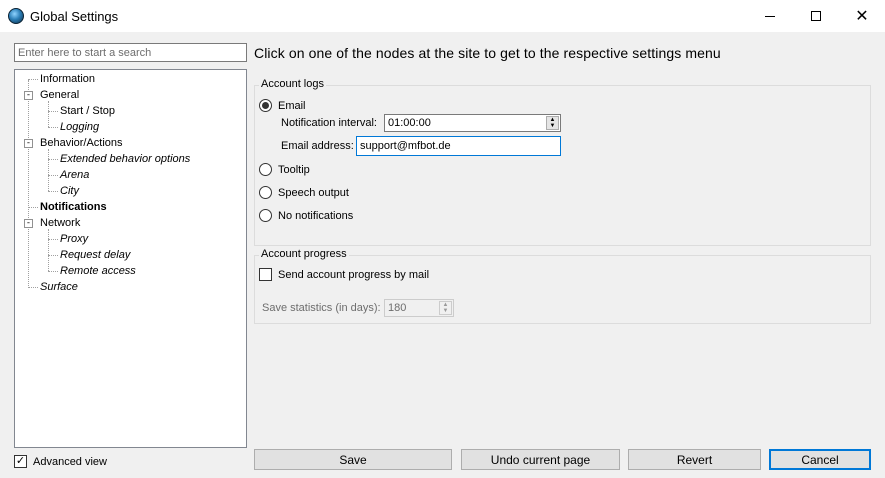  I want to click on no-notifications-radio-label: No notifications, so click(316, 215).